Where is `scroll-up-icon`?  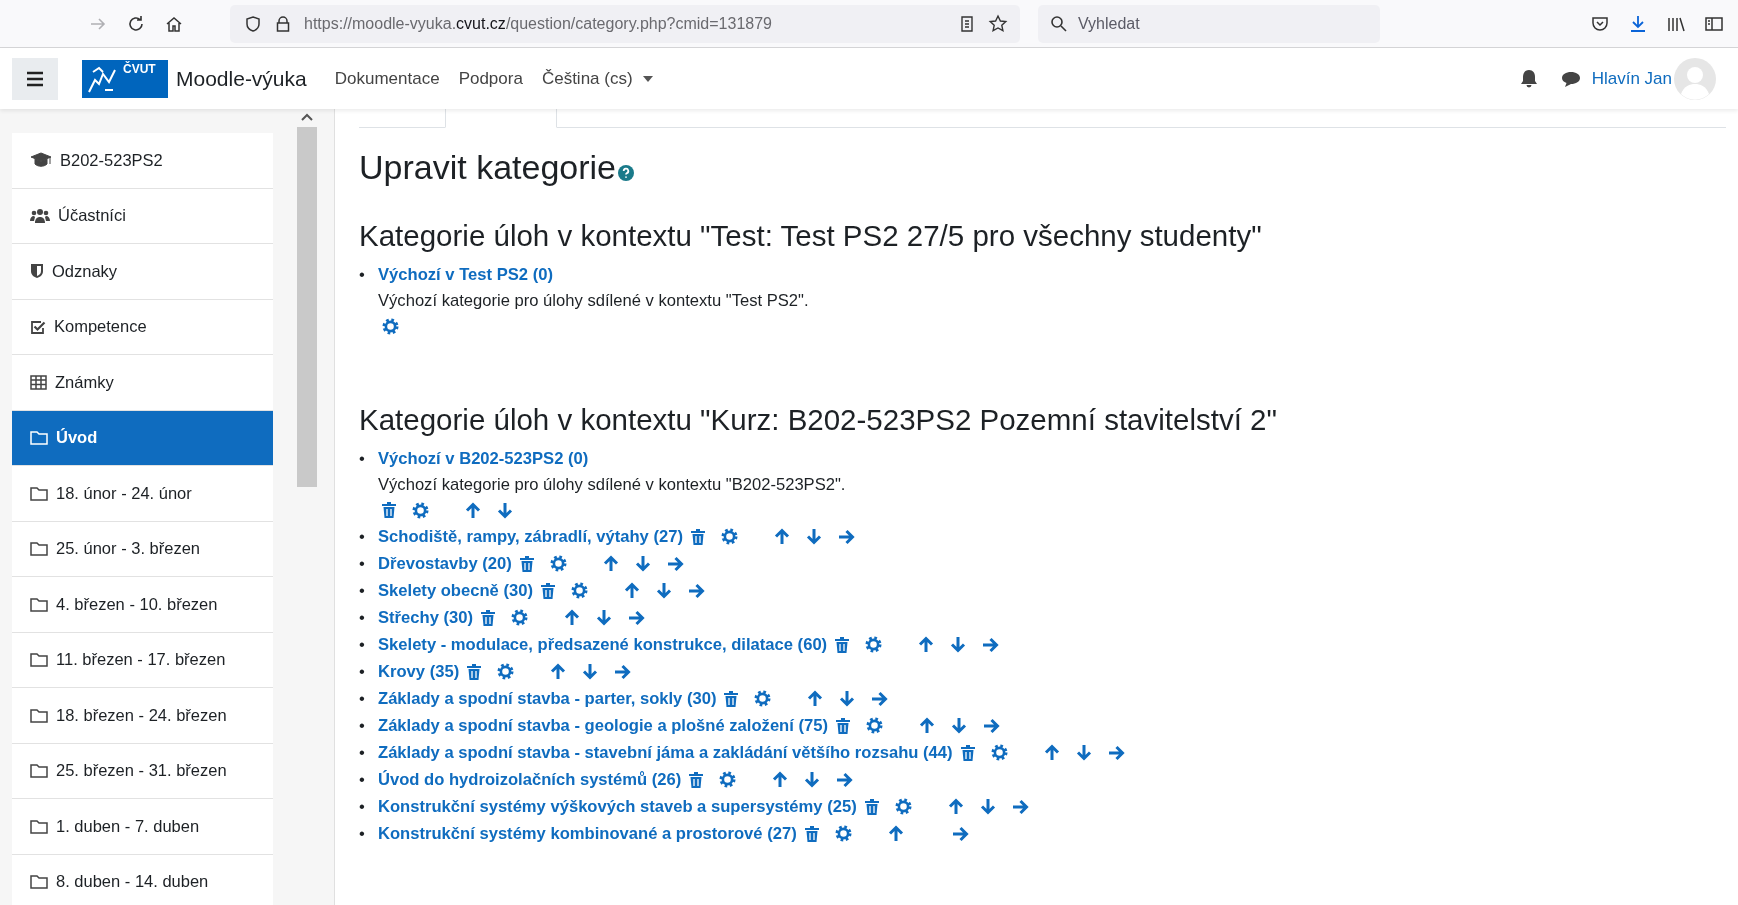
scroll-up-icon is located at coordinates (307, 117).